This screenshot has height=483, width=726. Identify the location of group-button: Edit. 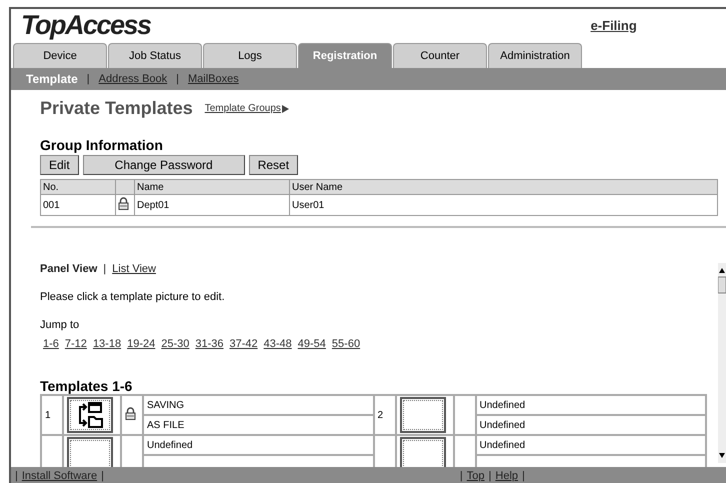
(59, 165).